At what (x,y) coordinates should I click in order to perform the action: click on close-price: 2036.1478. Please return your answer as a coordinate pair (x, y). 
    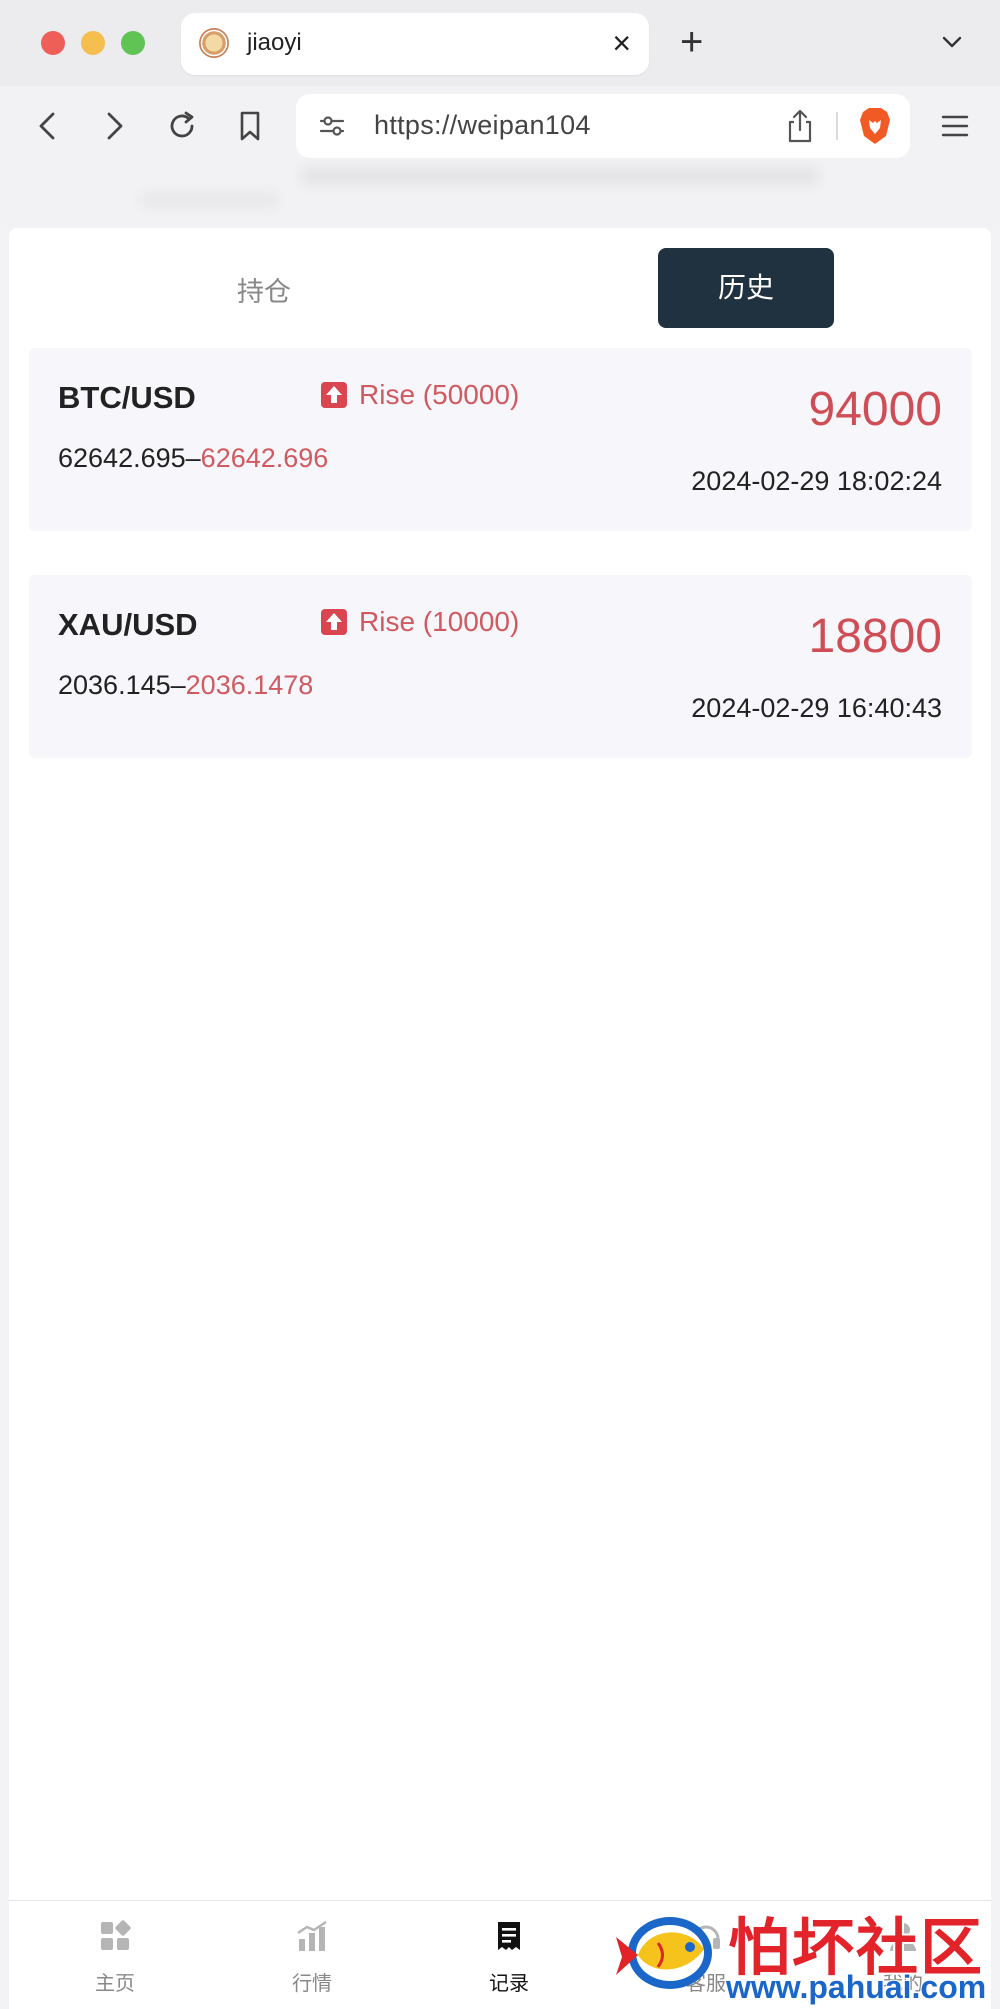
    Looking at the image, I should click on (249, 685).